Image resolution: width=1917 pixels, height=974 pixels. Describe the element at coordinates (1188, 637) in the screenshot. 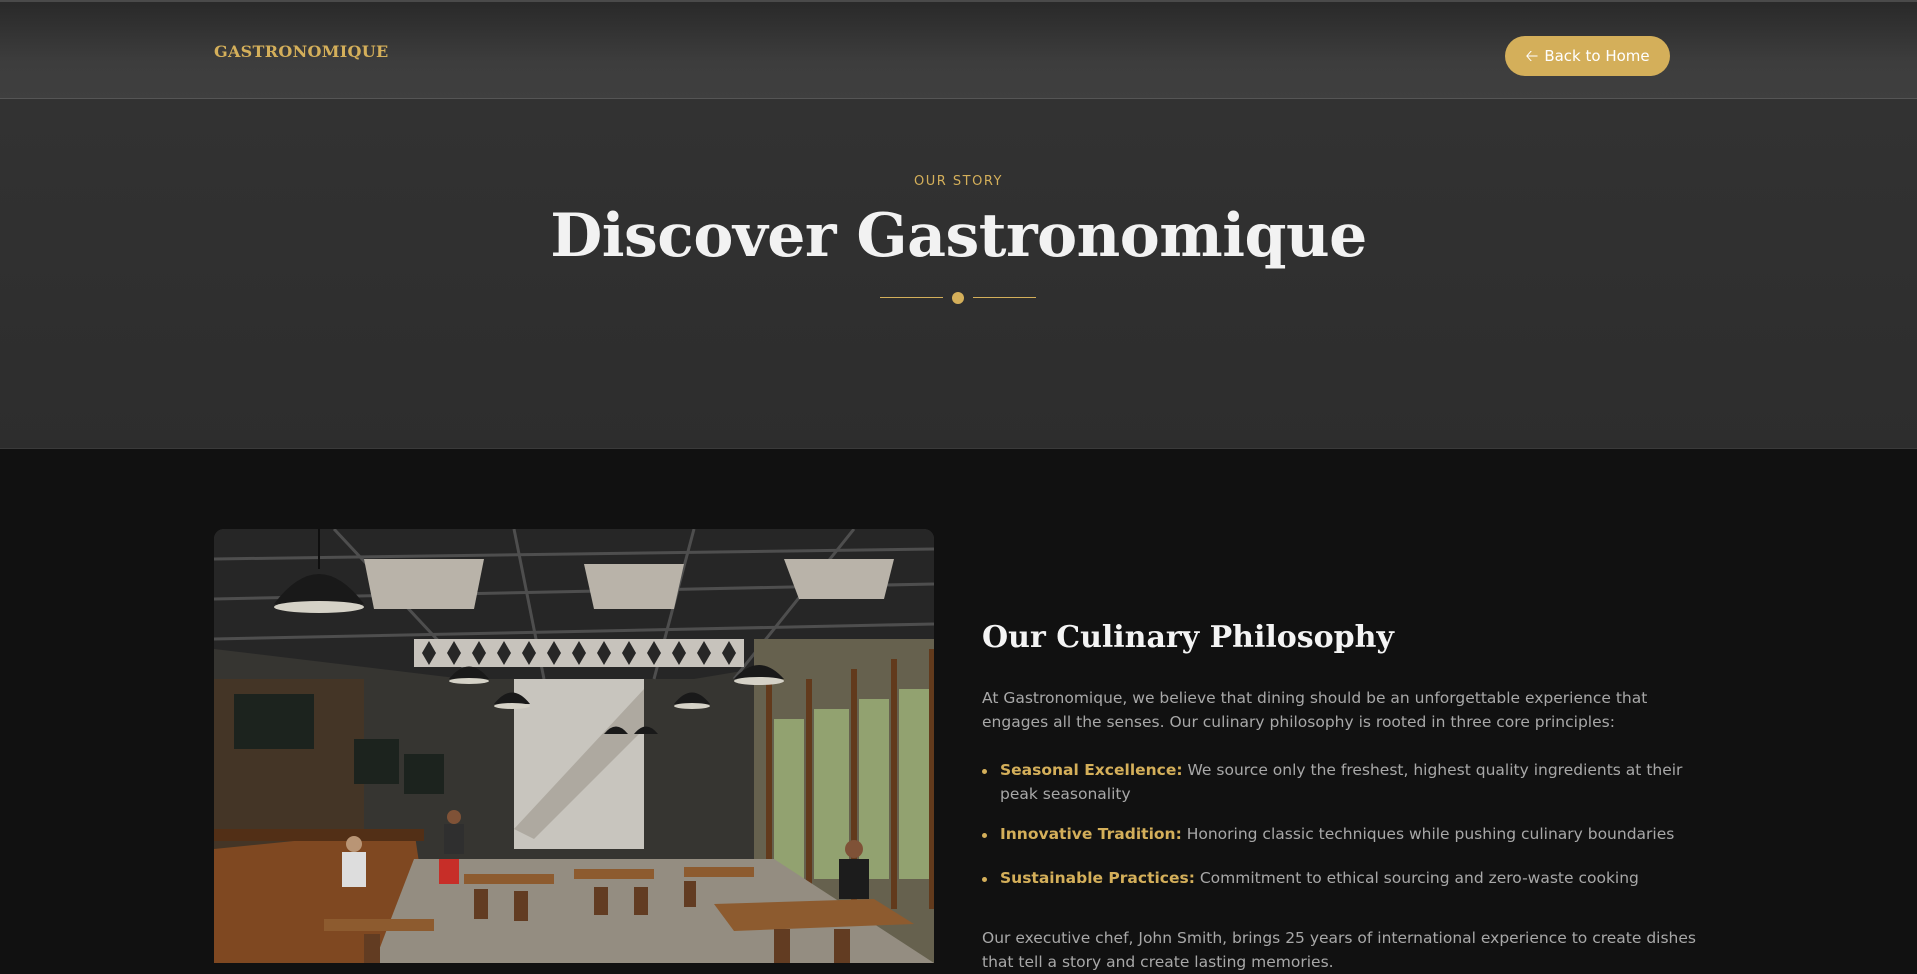

I see `philosophy-title: Our Culinary Philosophy` at that location.